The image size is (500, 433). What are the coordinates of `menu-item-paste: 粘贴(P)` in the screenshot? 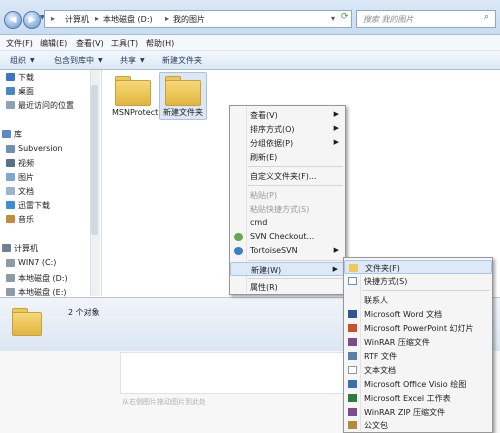 It's located at (287, 195).